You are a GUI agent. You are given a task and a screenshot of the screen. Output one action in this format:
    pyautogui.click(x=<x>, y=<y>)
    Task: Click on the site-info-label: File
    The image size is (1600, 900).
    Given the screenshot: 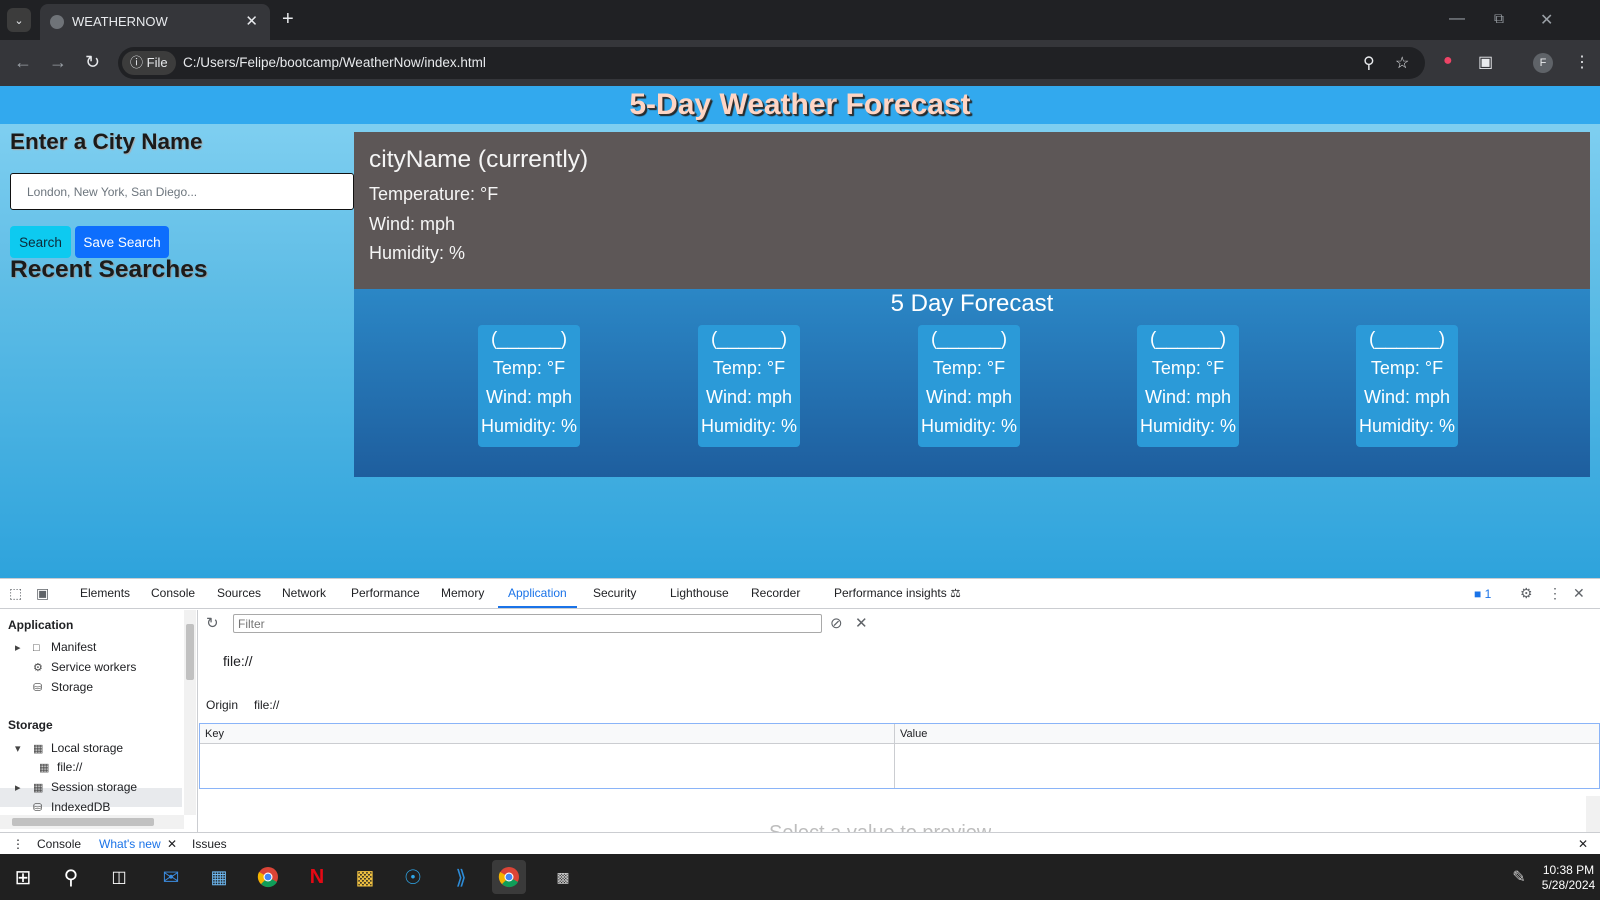 What is the action you would take?
    pyautogui.click(x=157, y=62)
    